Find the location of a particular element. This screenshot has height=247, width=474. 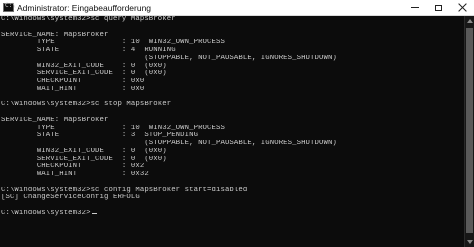

minimize-icon is located at coordinates (414, 7).